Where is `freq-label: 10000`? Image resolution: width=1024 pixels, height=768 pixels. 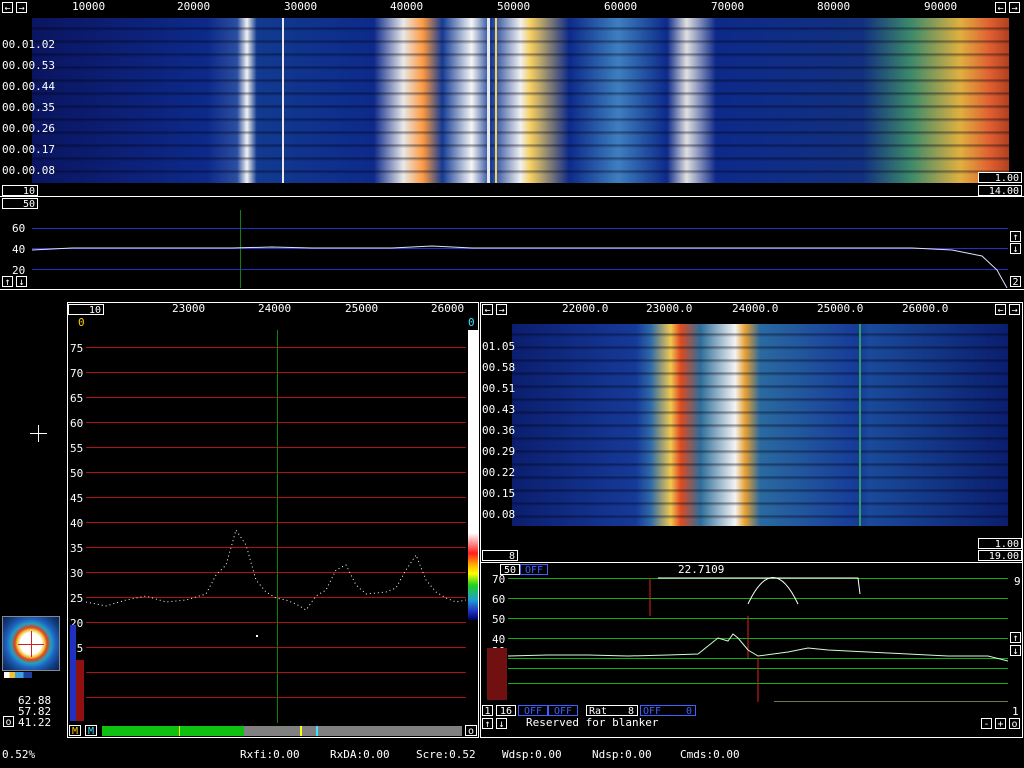 freq-label: 10000 is located at coordinates (89, 6).